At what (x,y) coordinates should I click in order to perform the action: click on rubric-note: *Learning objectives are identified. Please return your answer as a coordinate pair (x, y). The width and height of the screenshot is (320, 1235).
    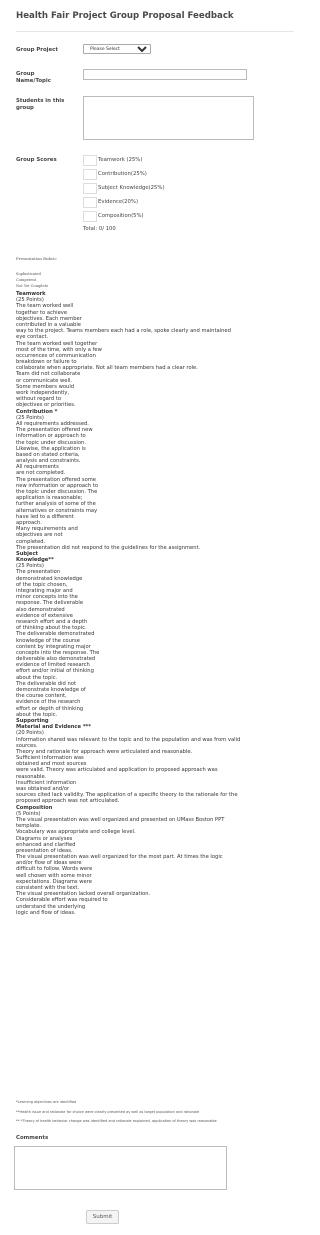
    Looking at the image, I should click on (46, 1102).